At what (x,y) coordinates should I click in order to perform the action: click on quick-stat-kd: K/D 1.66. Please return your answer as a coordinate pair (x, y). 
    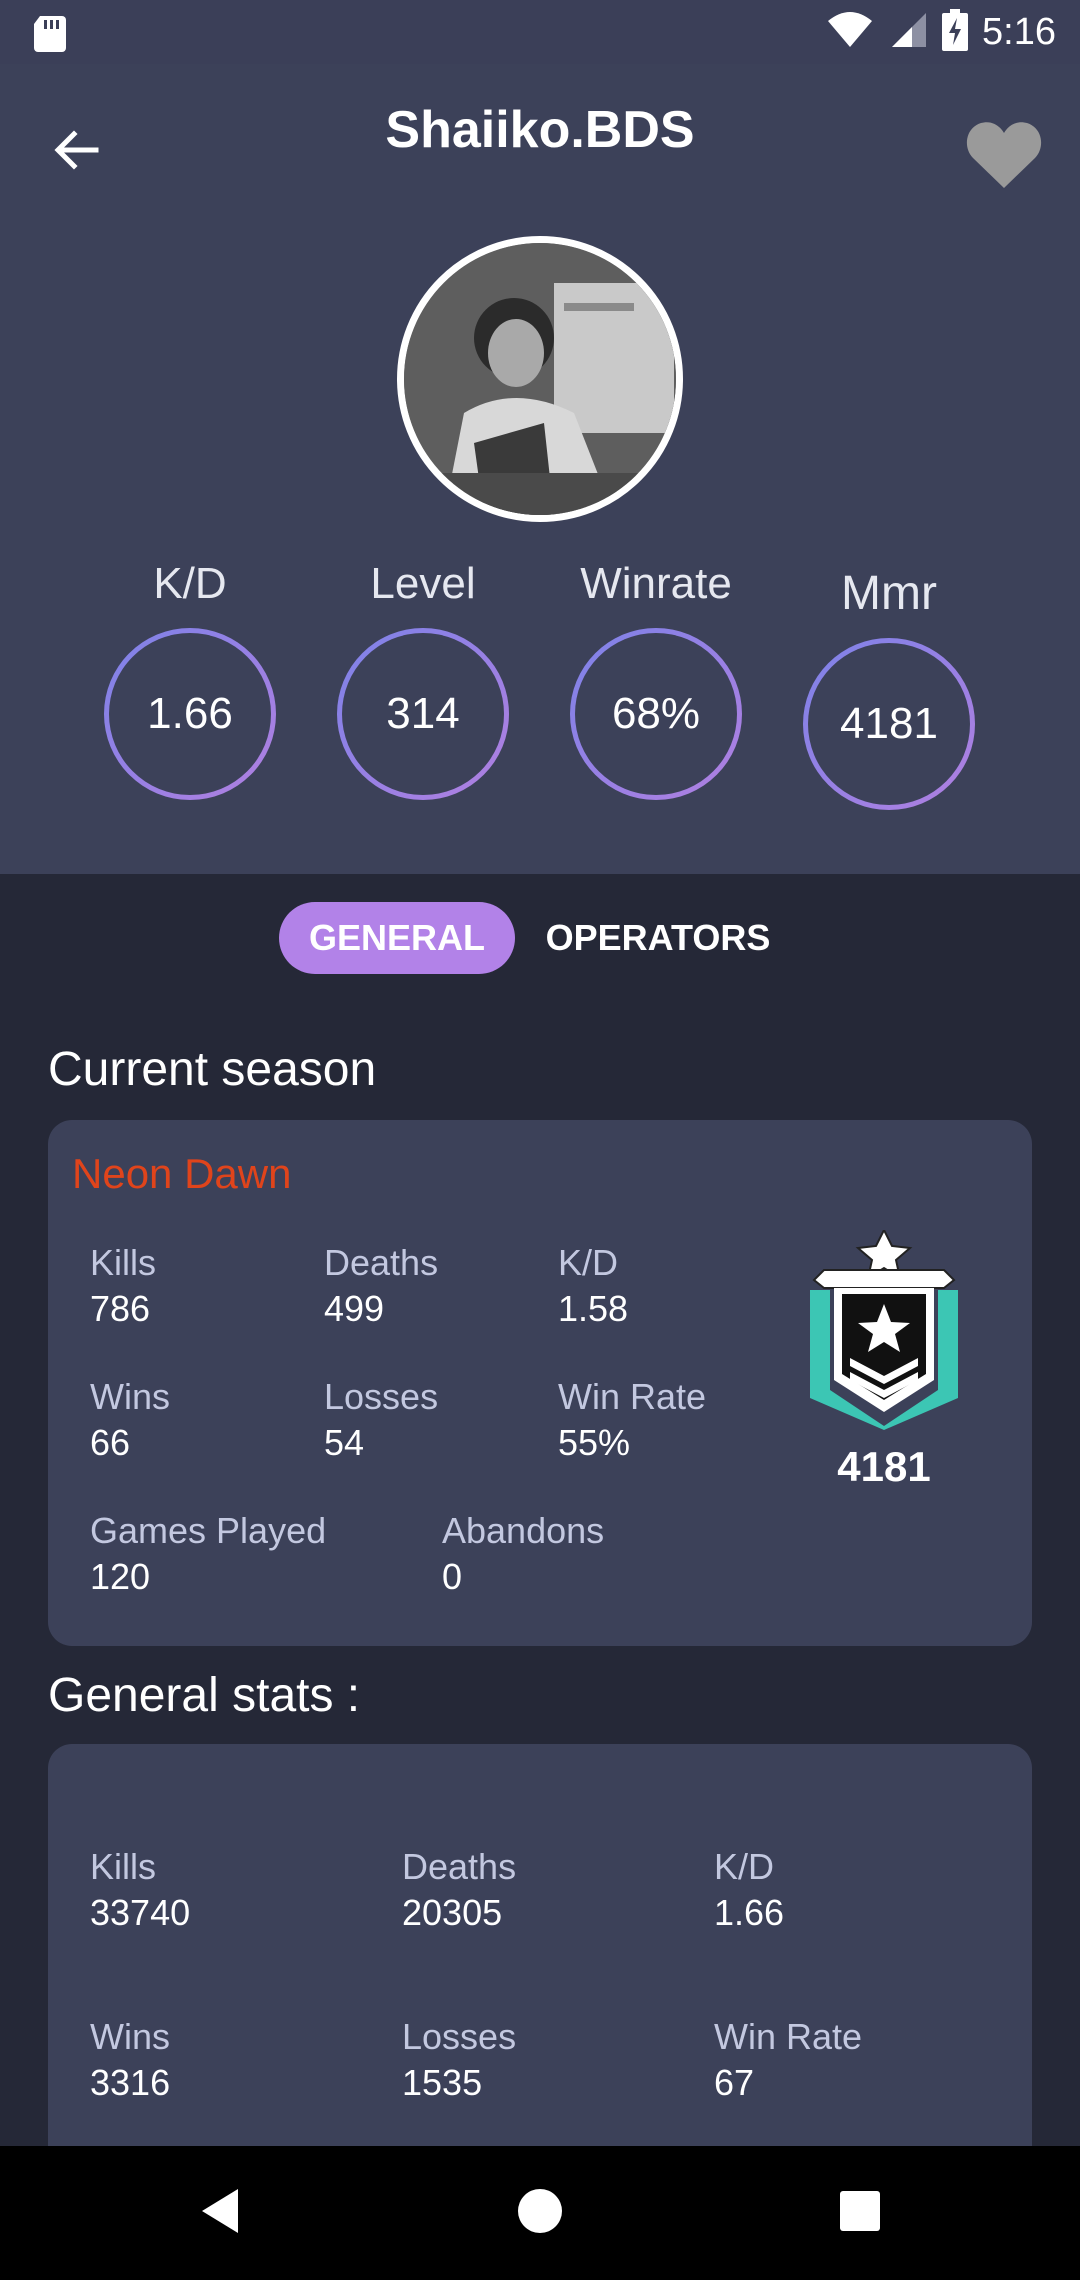
    Looking at the image, I should click on (190, 677).